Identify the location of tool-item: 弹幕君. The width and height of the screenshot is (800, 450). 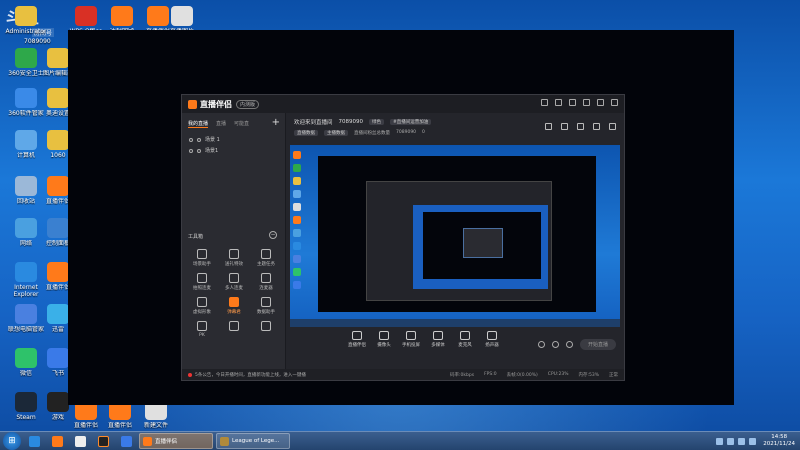
(234, 306).